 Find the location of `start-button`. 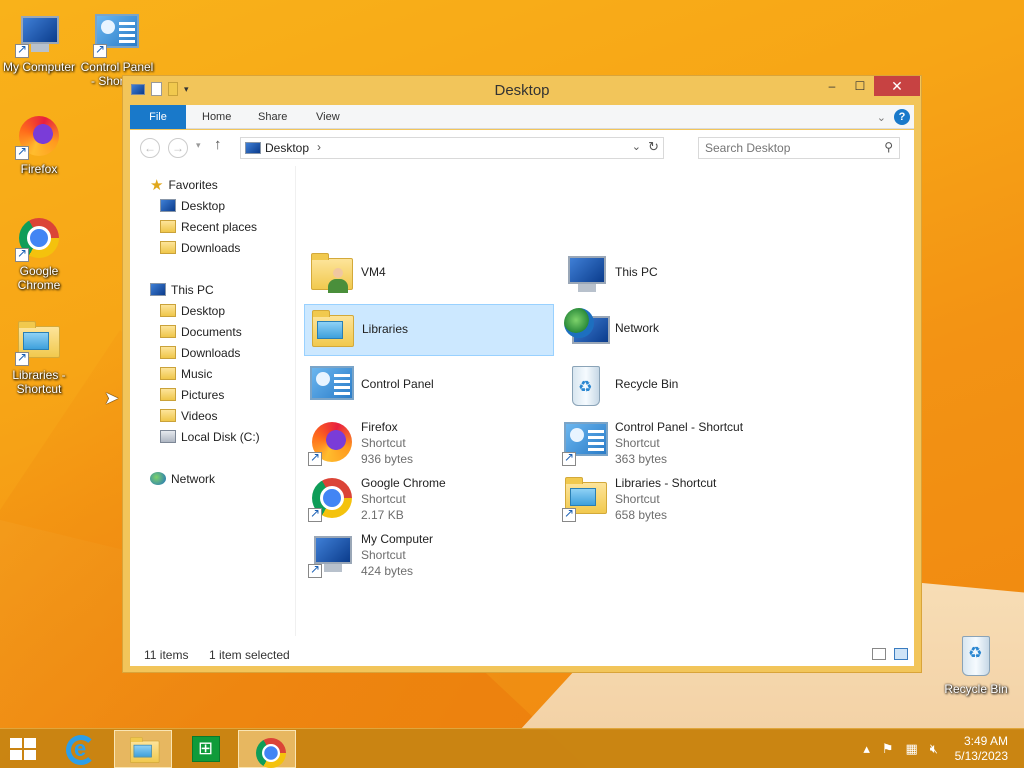

start-button is located at coordinates (24, 749).